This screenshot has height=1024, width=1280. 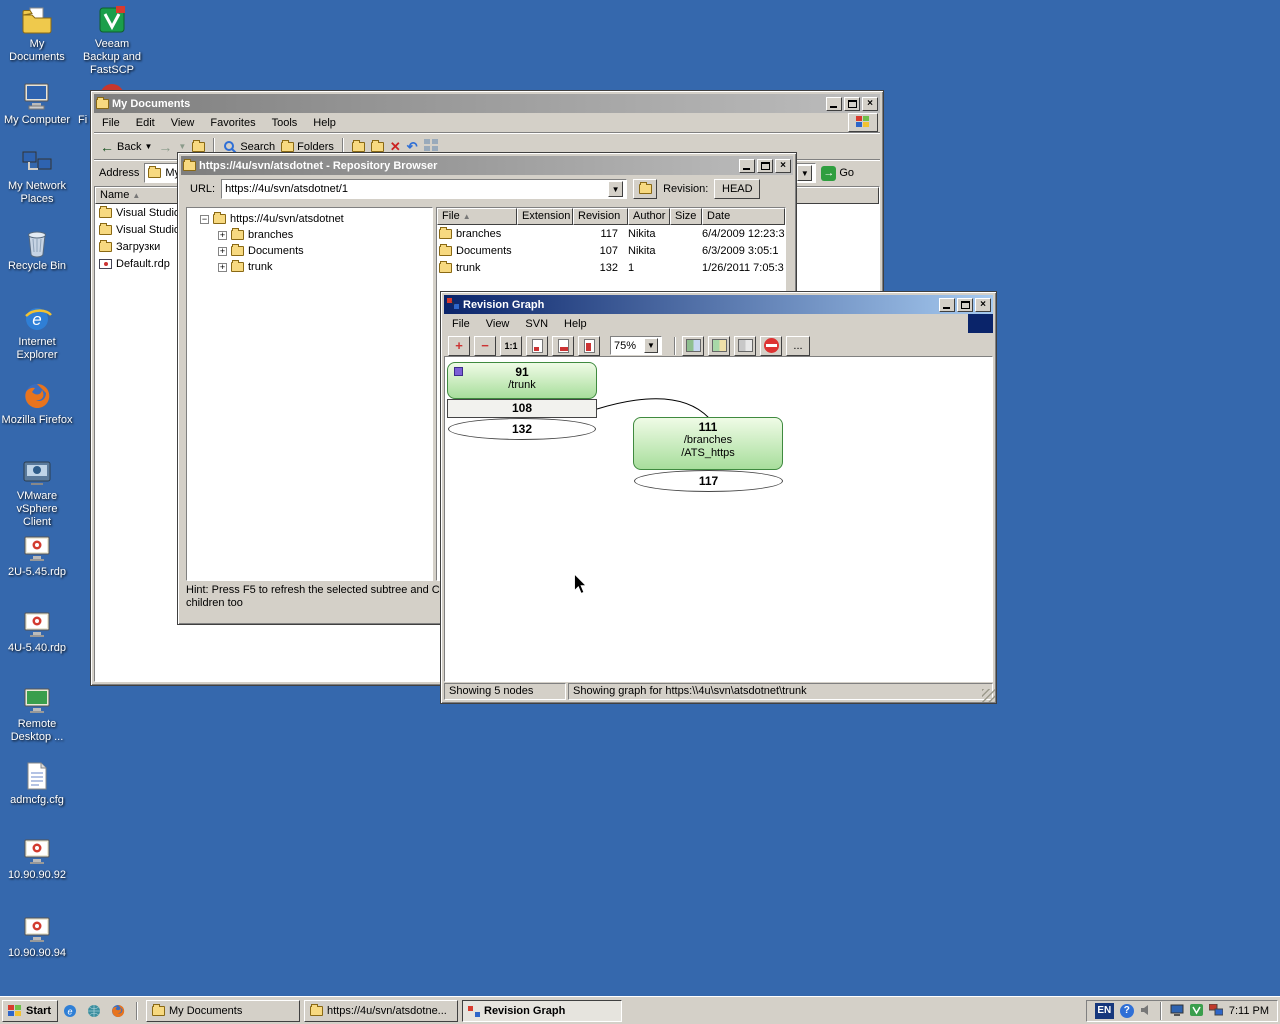 I want to click on vmware-tray-icon, so click(x=1196, y=1011).